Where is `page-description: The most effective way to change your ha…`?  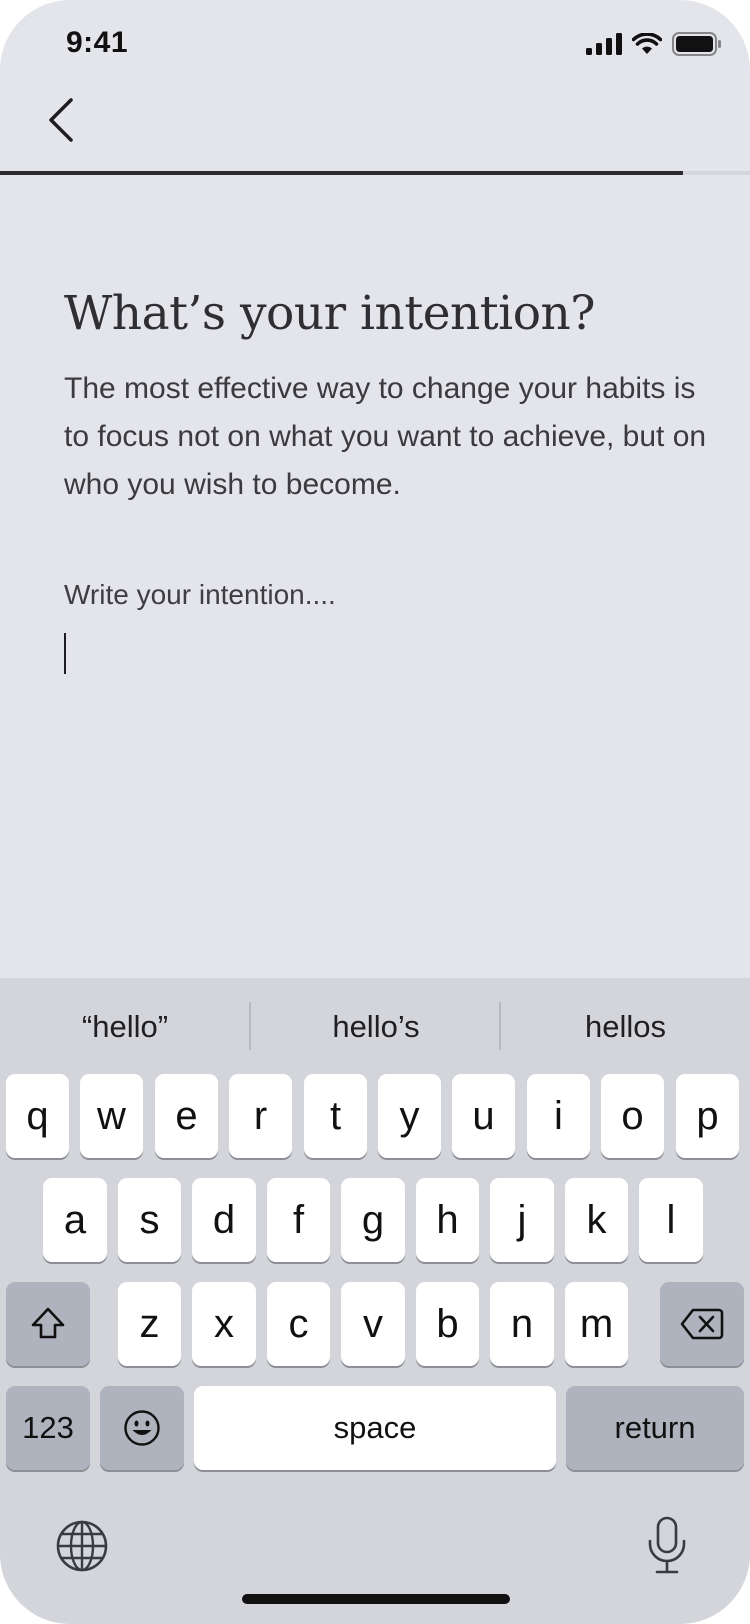 page-description: The most effective way to change your ha… is located at coordinates (385, 436).